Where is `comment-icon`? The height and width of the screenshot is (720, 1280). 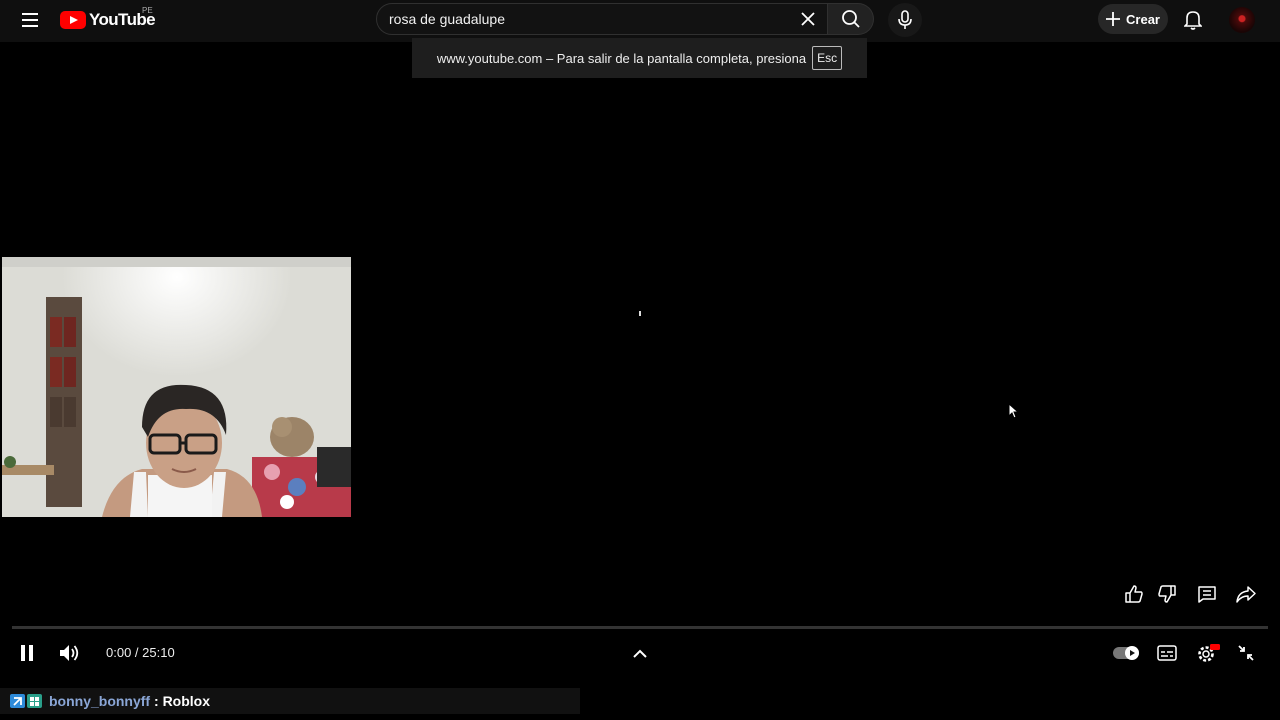 comment-icon is located at coordinates (1207, 594).